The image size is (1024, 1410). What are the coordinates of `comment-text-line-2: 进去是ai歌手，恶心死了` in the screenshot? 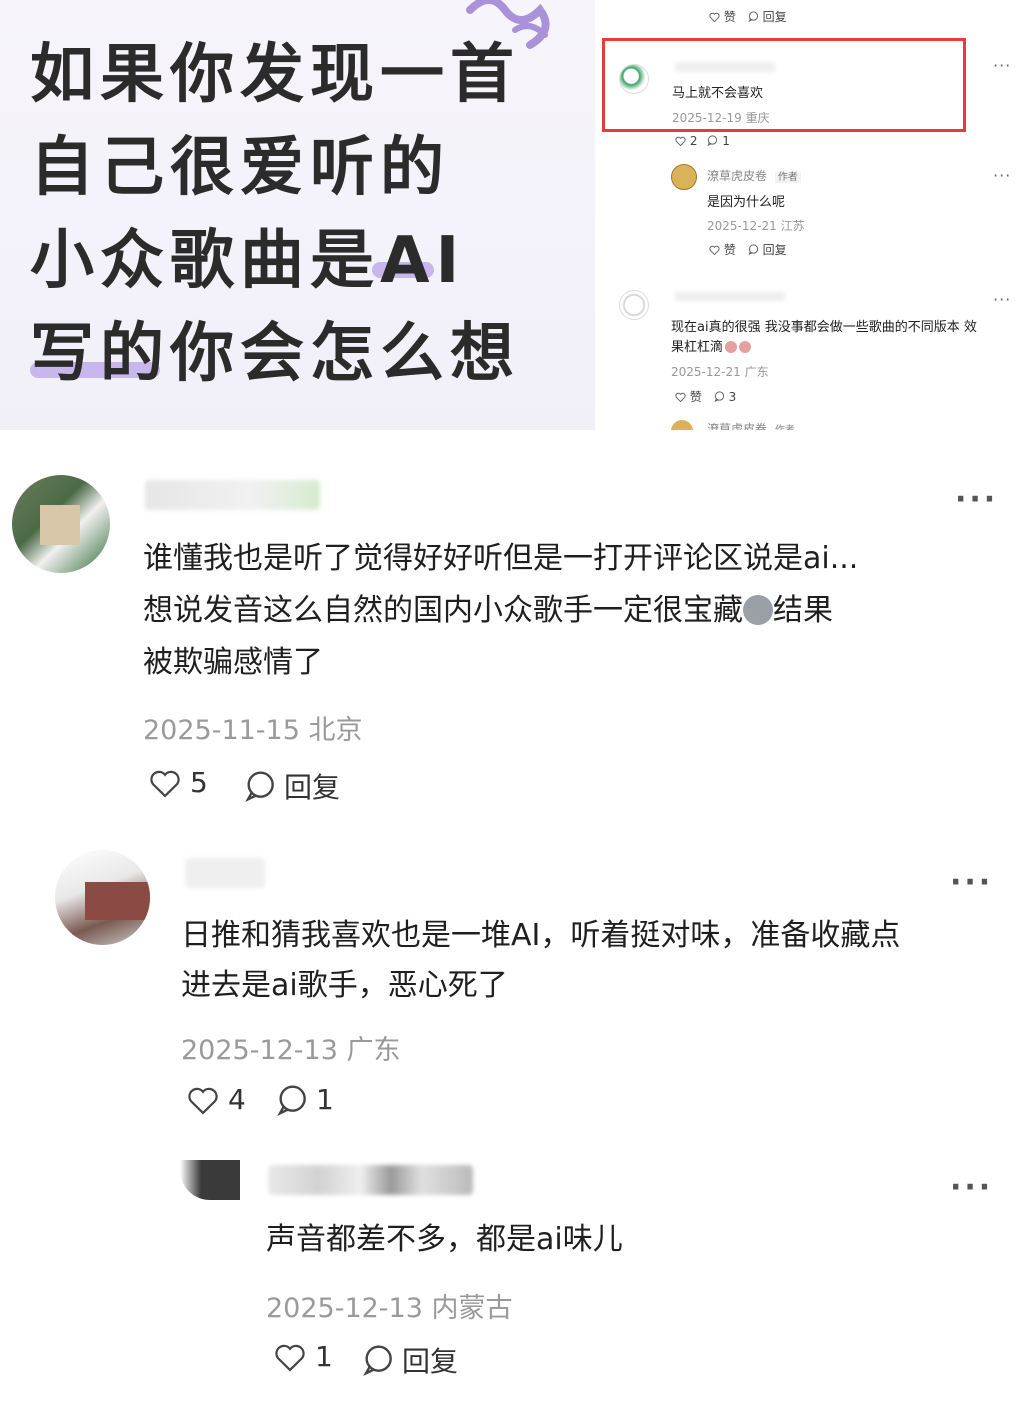 It's located at (344, 985).